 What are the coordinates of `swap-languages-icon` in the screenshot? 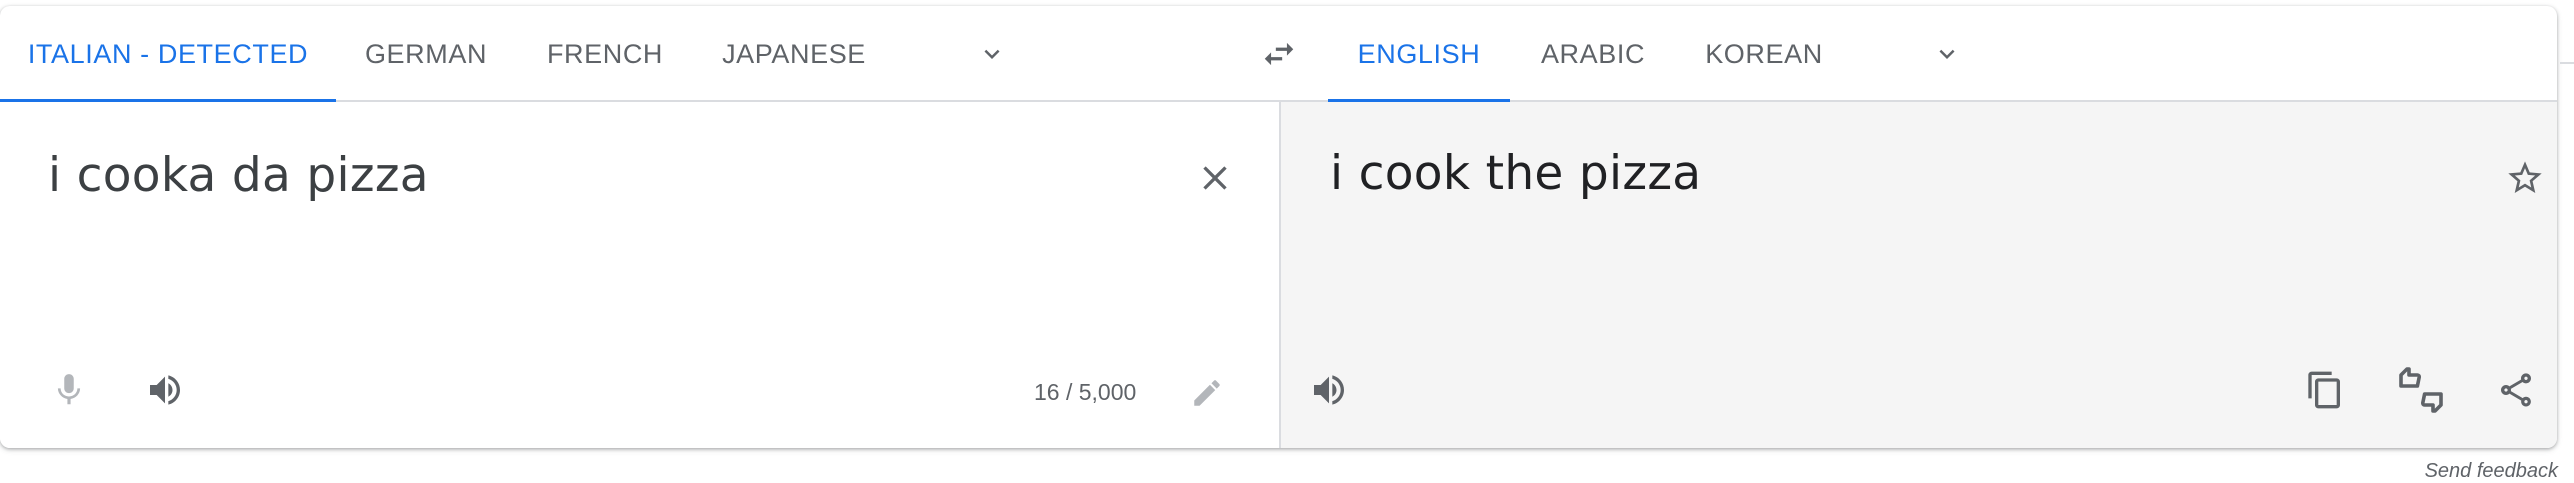 It's located at (1279, 54).